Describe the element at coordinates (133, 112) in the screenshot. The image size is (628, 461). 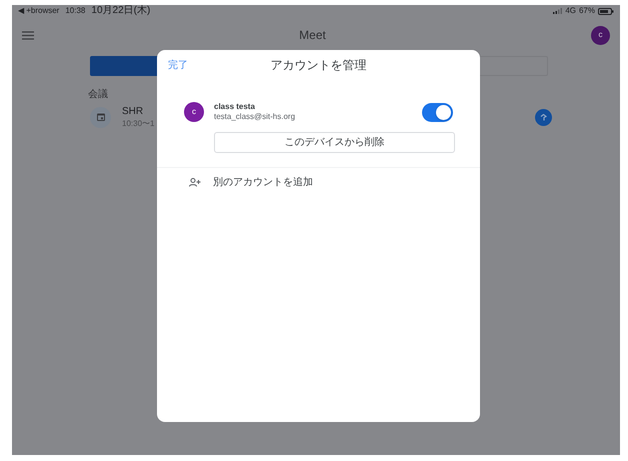
I see `meeting-title: SHR` at that location.